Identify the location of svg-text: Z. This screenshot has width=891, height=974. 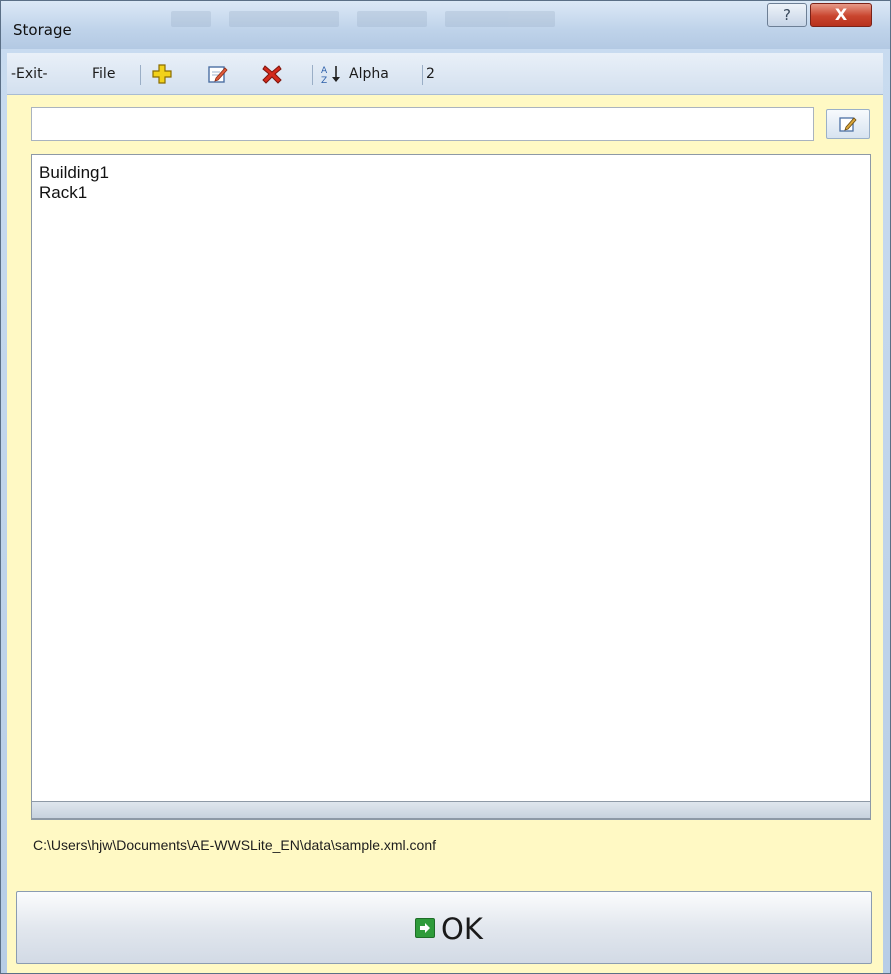
(324, 80).